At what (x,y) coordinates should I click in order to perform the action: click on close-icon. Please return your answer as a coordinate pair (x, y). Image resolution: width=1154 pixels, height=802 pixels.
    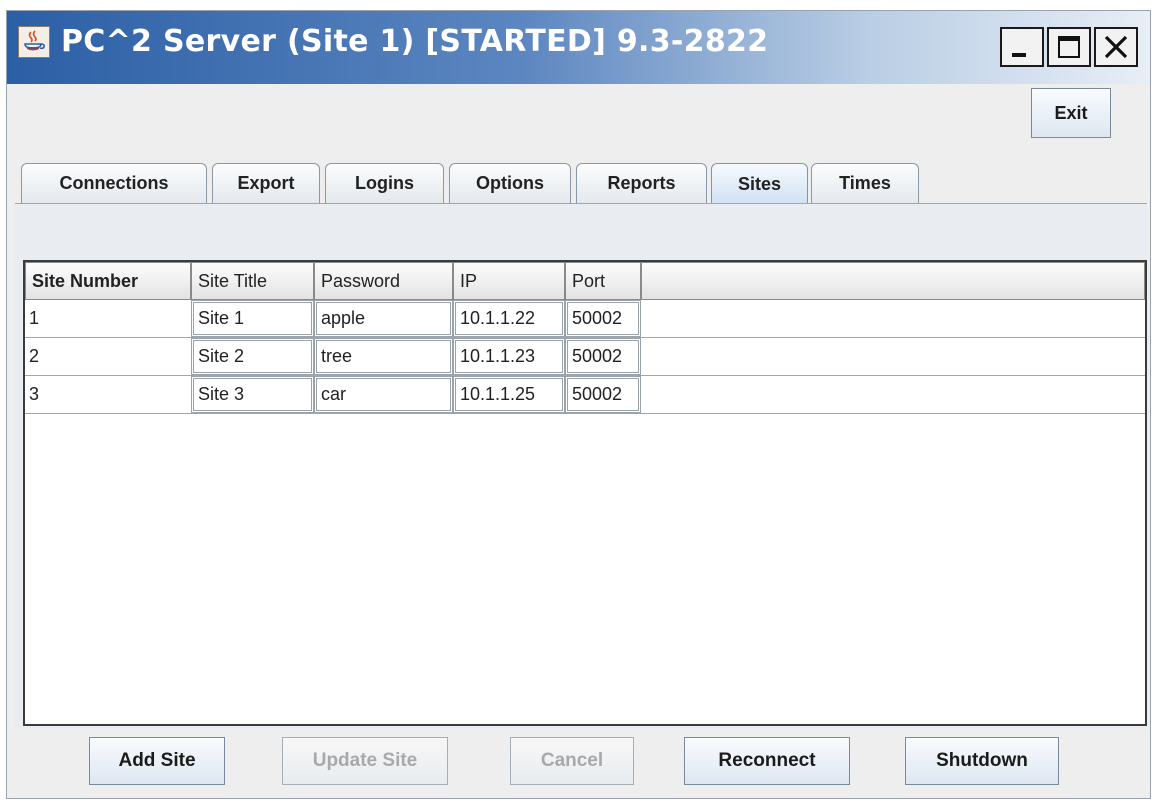
    Looking at the image, I should click on (1116, 47).